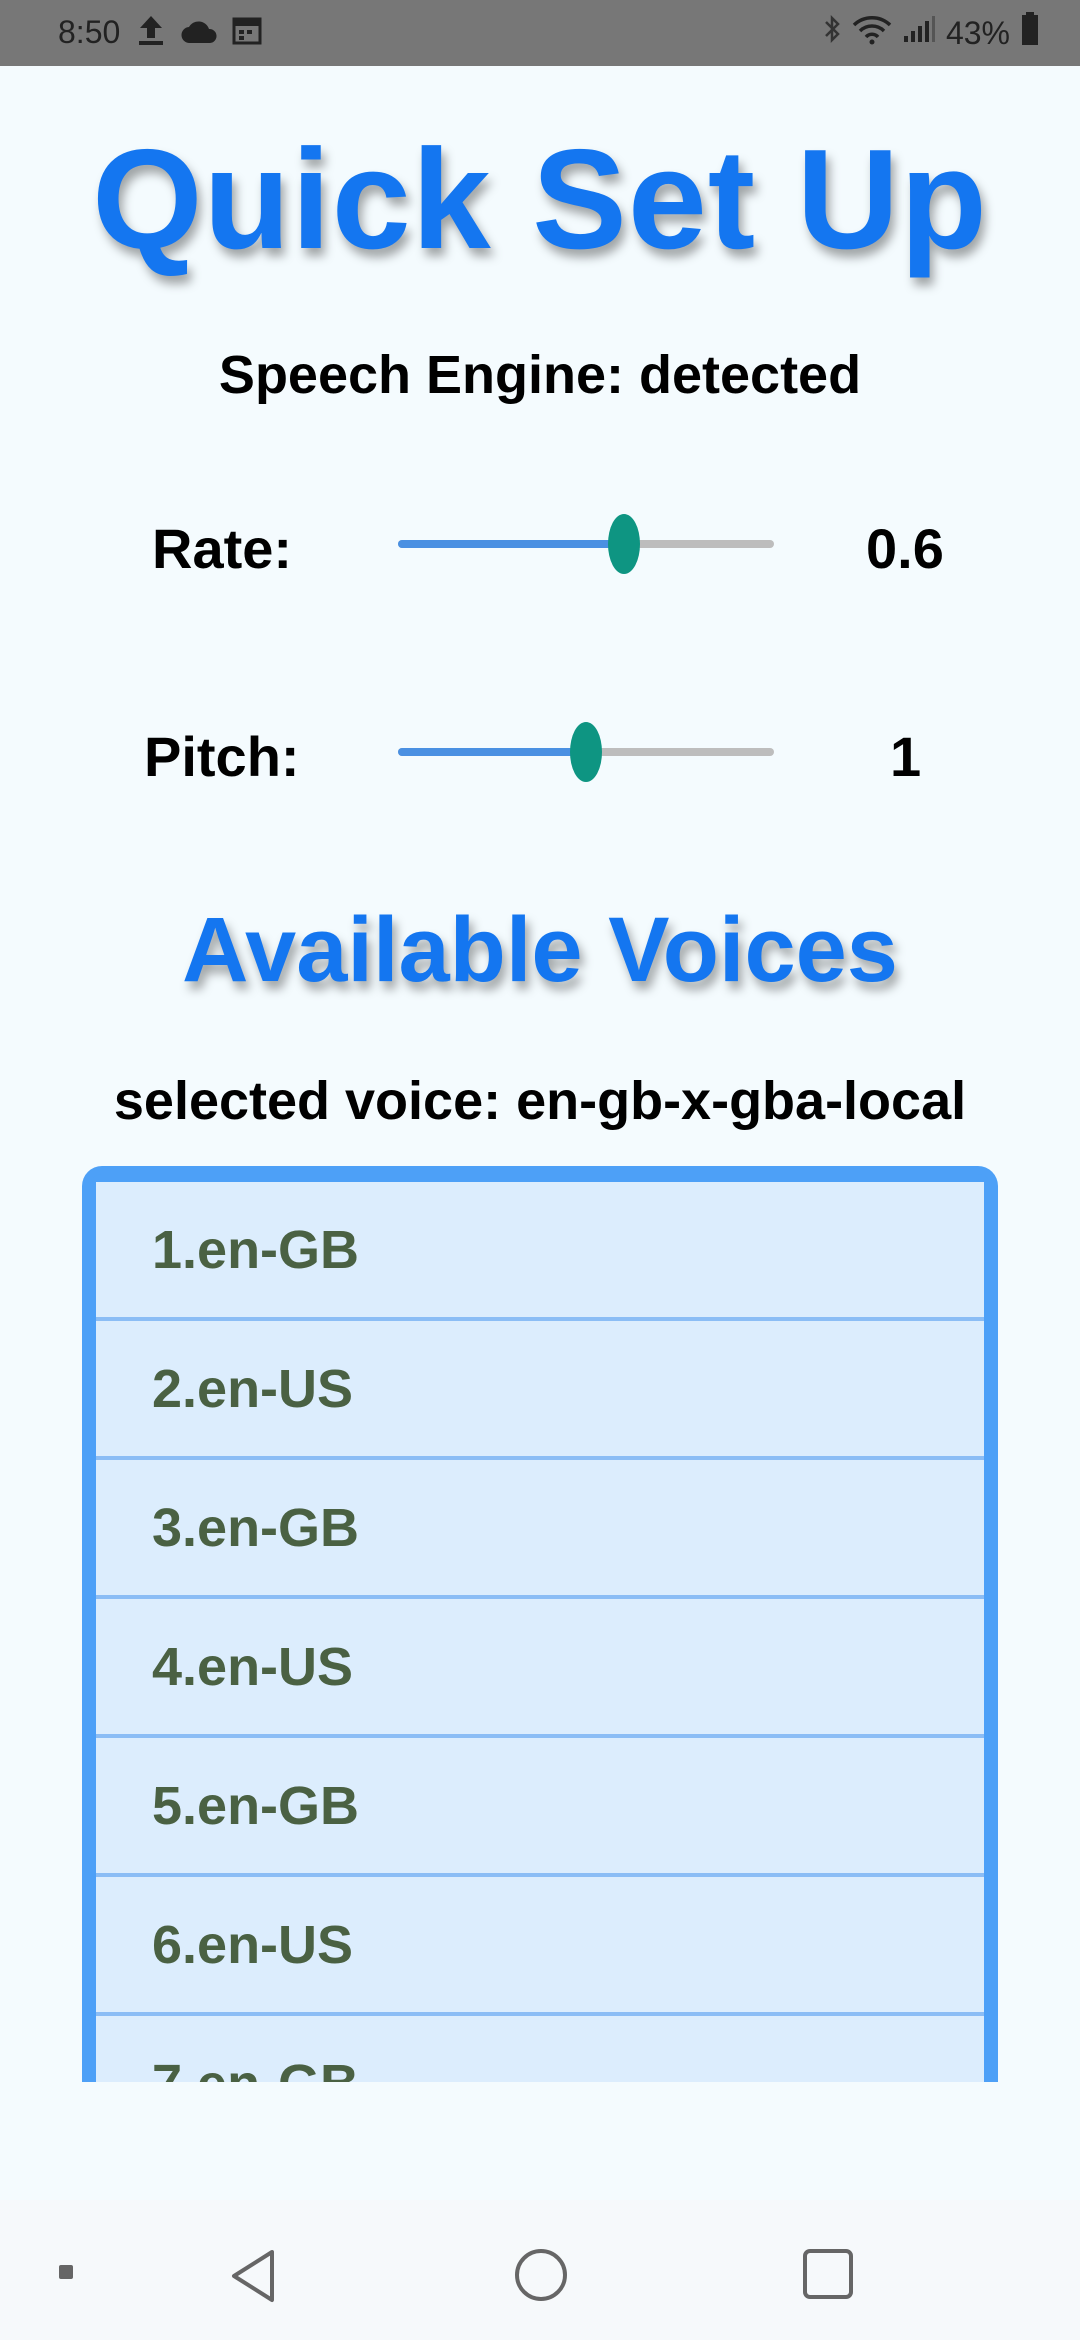  What do you see at coordinates (828, 2276) in the screenshot?
I see `overview-icon` at bounding box center [828, 2276].